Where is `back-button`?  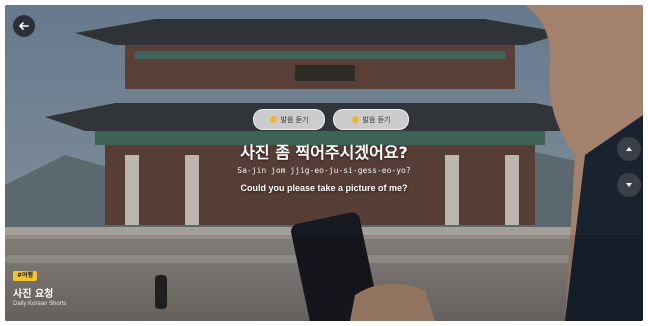
back-button is located at coordinates (24, 26).